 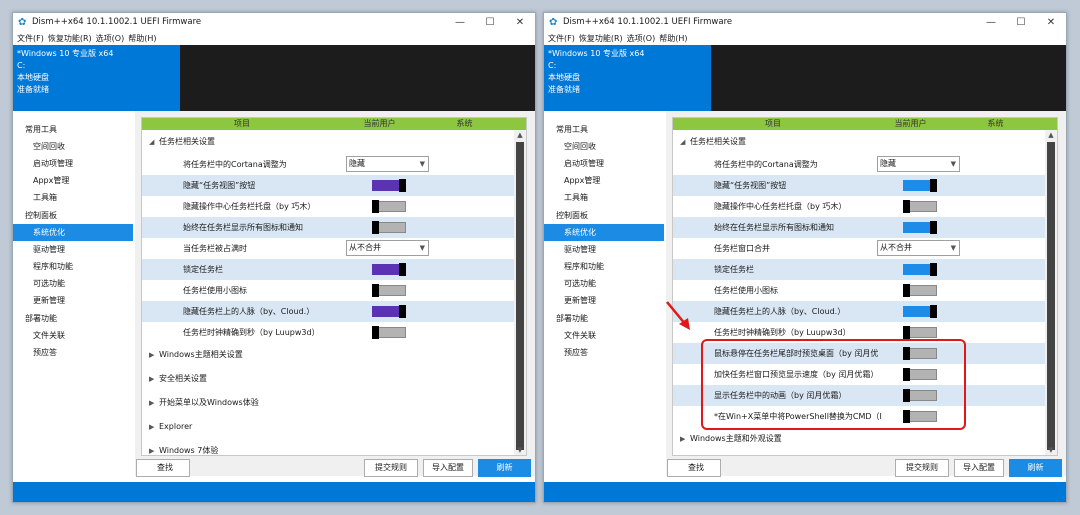 What do you see at coordinates (859, 269) in the screenshot?
I see `setting-row: 锁定任务栏` at bounding box center [859, 269].